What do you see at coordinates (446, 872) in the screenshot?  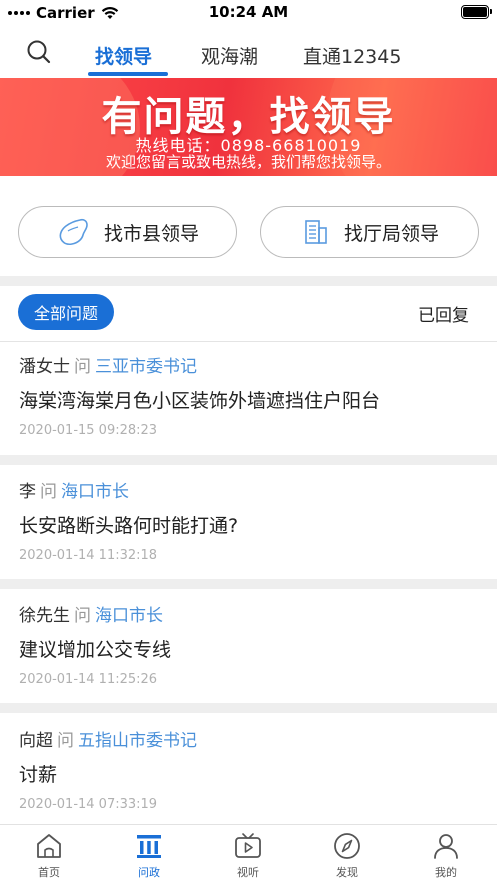 I see `tab-mine-label: 我的` at bounding box center [446, 872].